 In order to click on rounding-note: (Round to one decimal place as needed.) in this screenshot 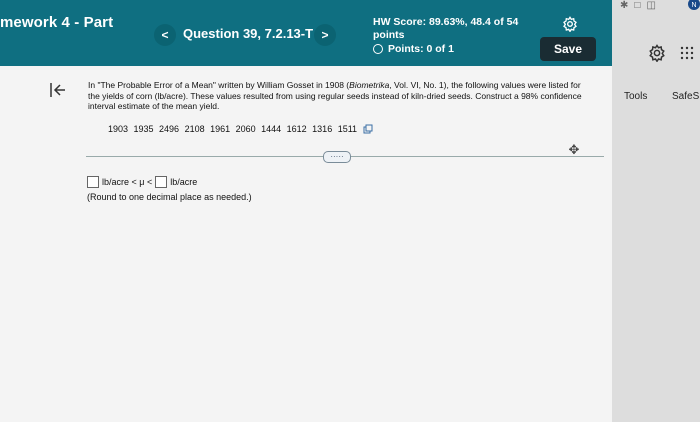, I will do `click(169, 197)`.